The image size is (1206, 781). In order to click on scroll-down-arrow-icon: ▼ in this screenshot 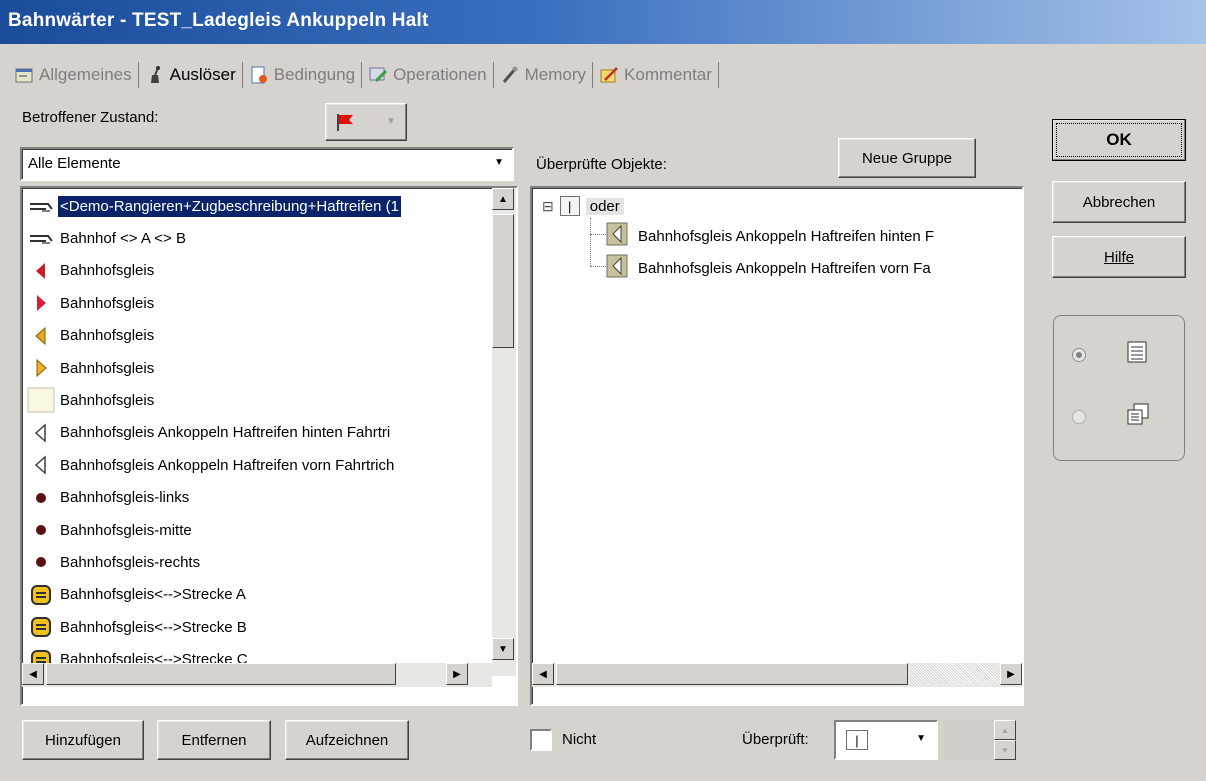, I will do `click(503, 649)`.